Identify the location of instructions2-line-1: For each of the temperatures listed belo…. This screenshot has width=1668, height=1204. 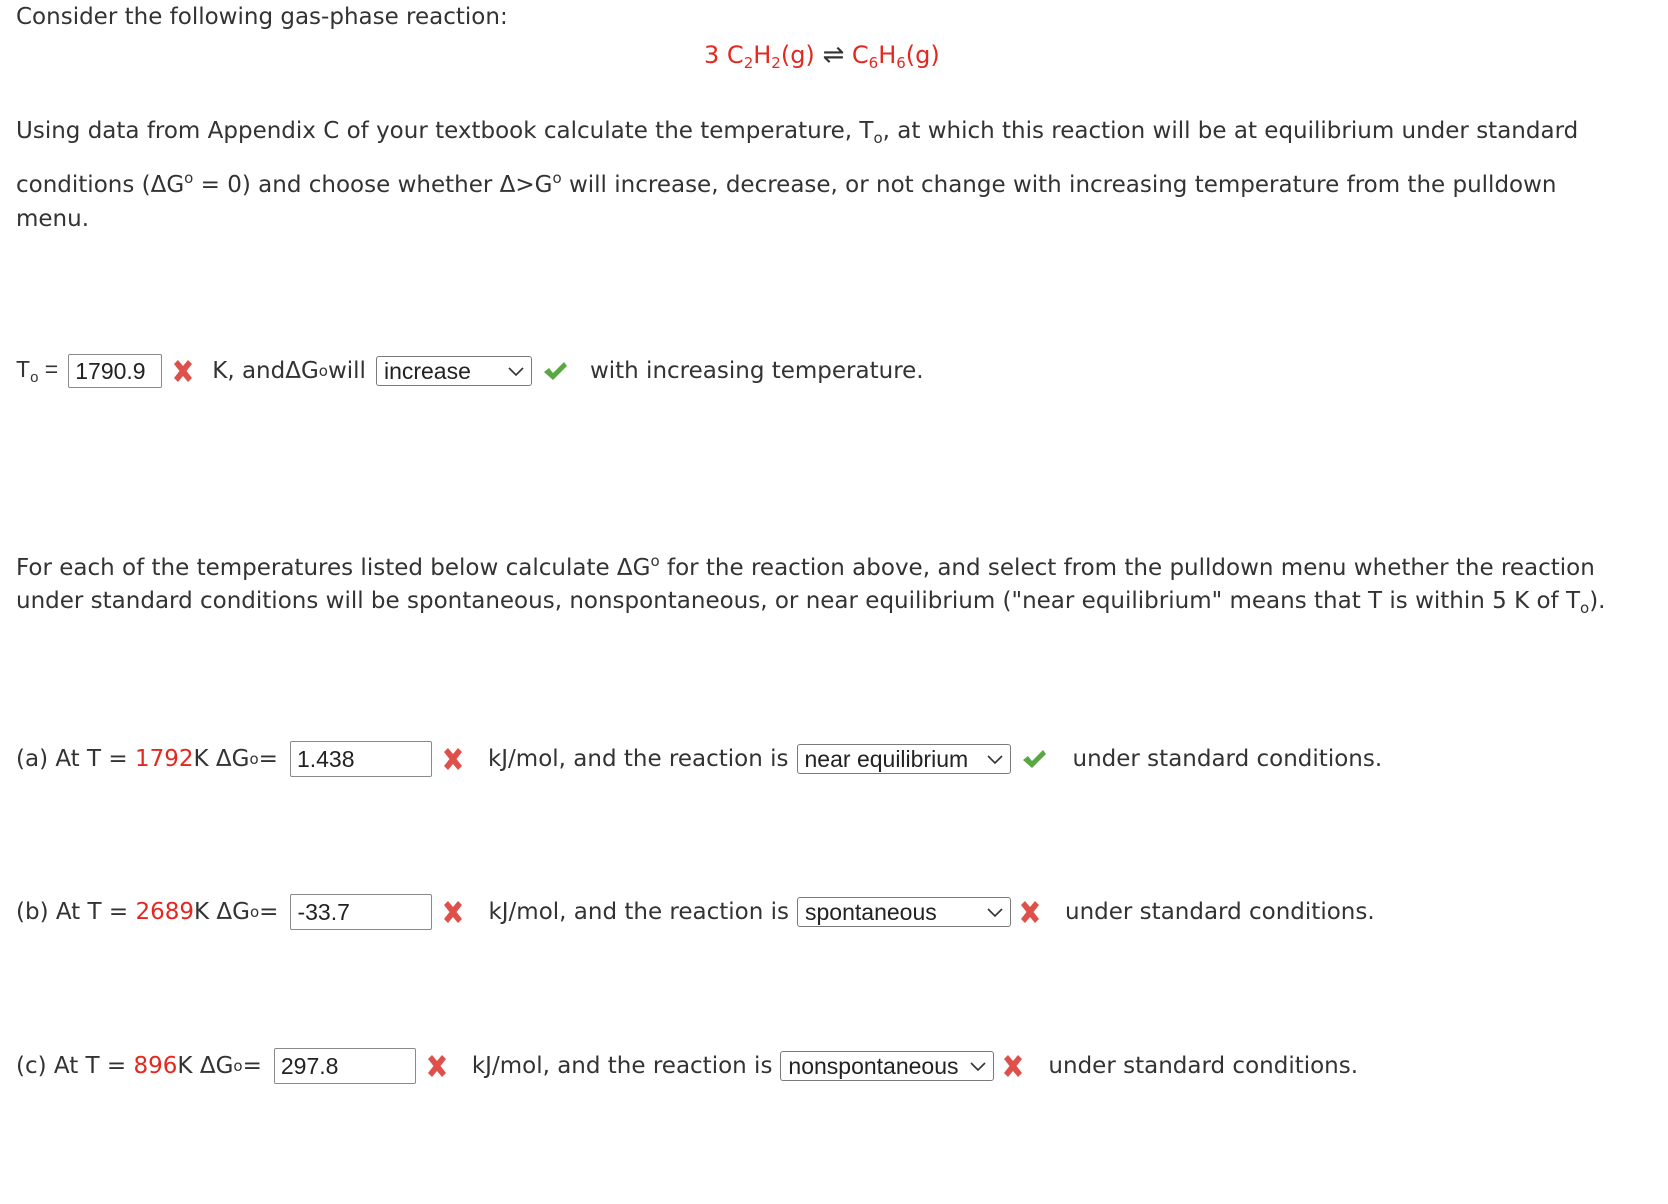
(805, 566).